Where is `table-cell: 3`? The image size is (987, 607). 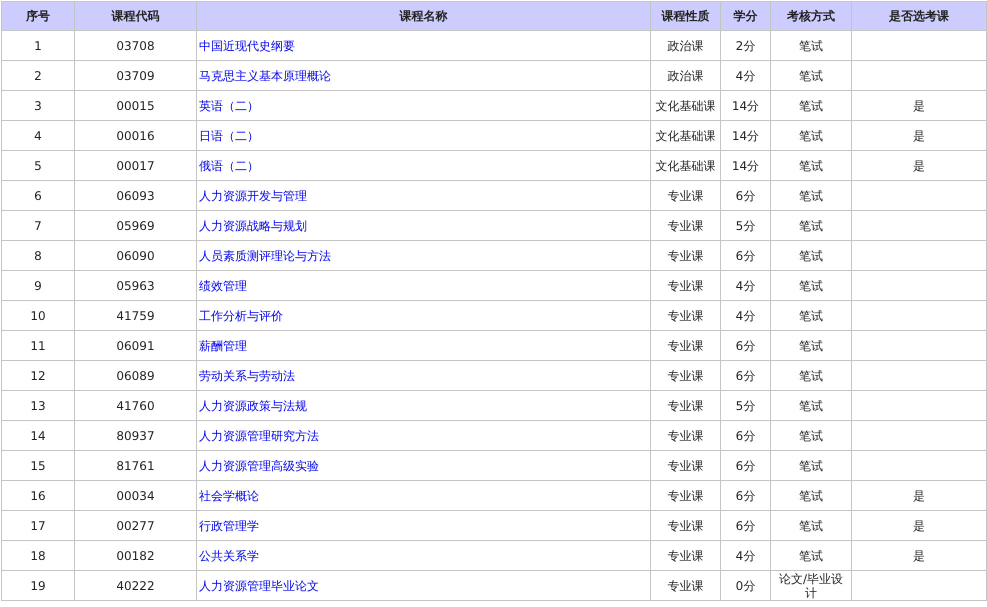
table-cell: 3 is located at coordinates (38, 105).